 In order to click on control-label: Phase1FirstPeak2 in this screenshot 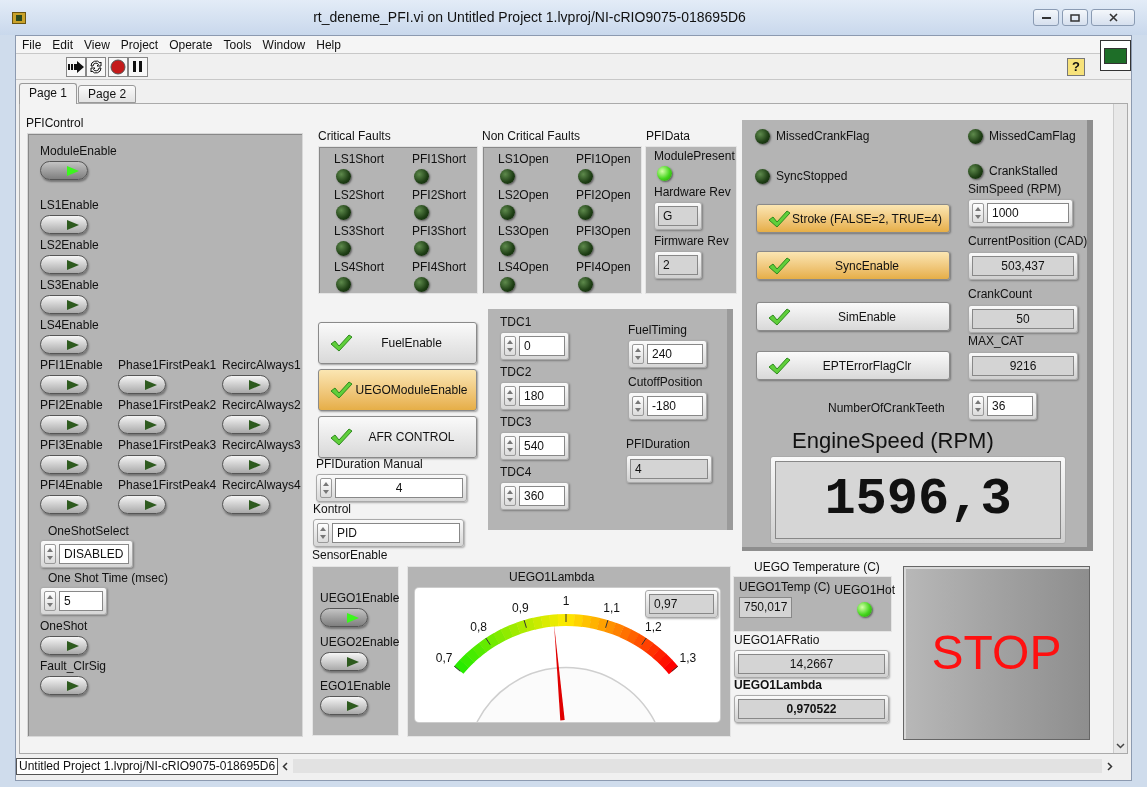, I will do `click(167, 405)`.